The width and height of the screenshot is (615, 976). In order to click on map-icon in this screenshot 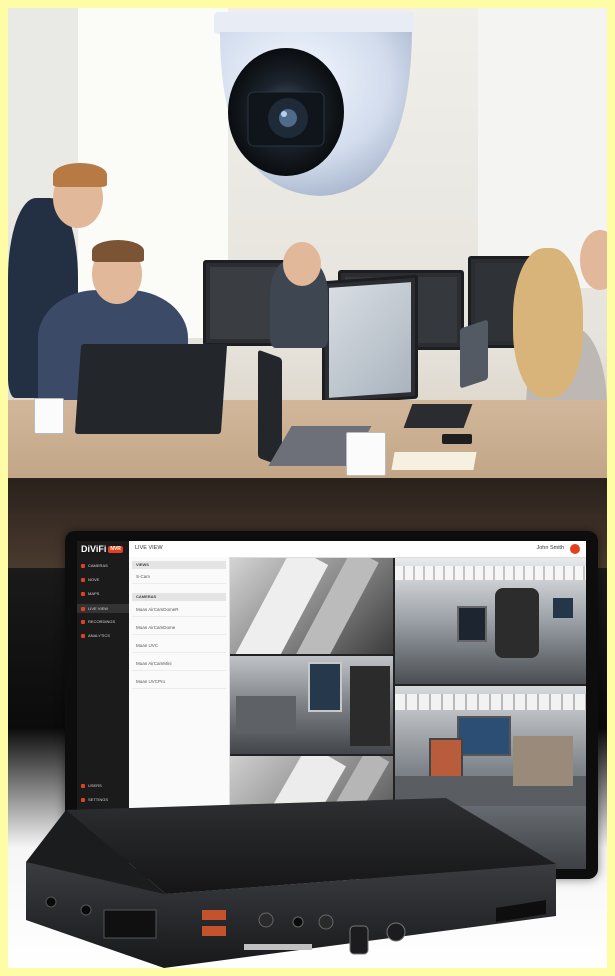, I will do `click(83, 593)`.